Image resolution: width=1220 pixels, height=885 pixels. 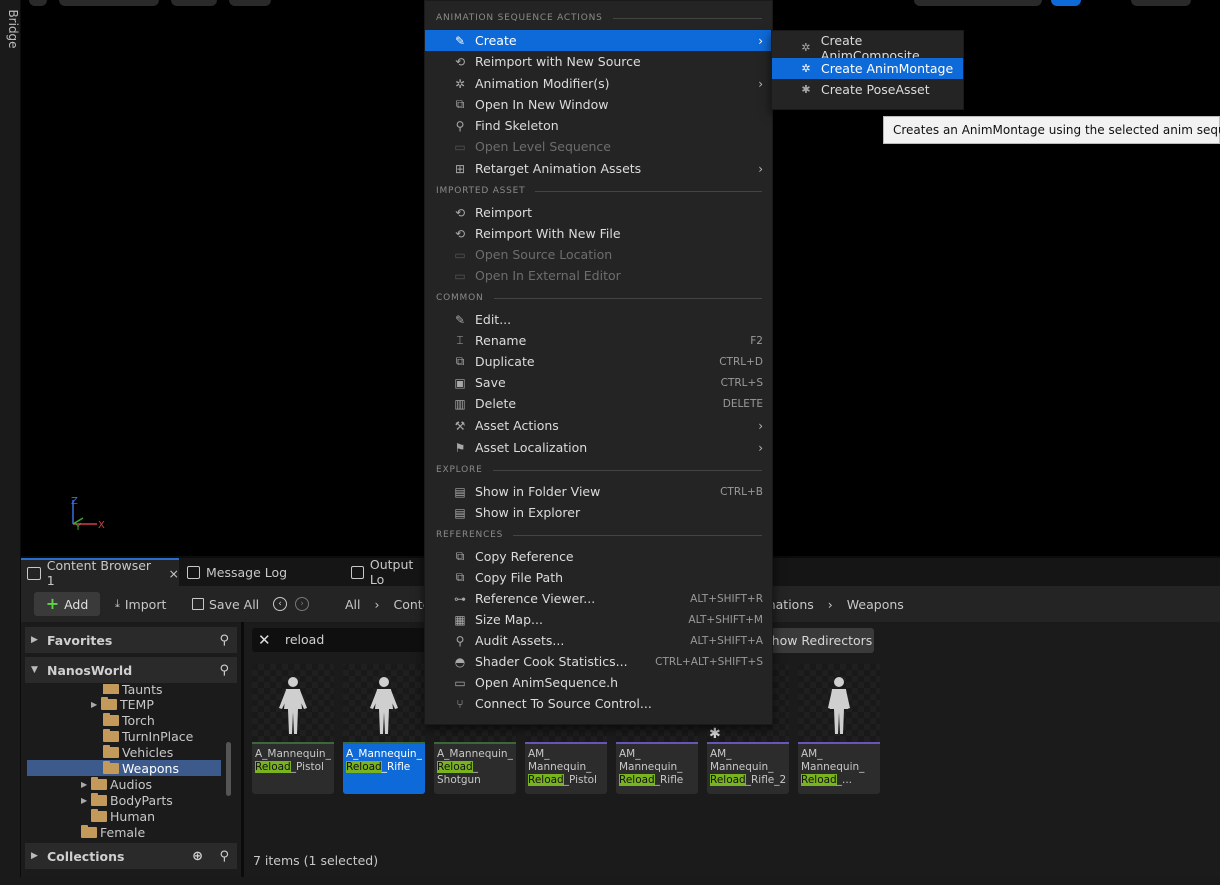 I want to click on menu-item-audit-assets: ⚲ Audit Assets... ALT+SHIFT+A, so click(x=598, y=640).